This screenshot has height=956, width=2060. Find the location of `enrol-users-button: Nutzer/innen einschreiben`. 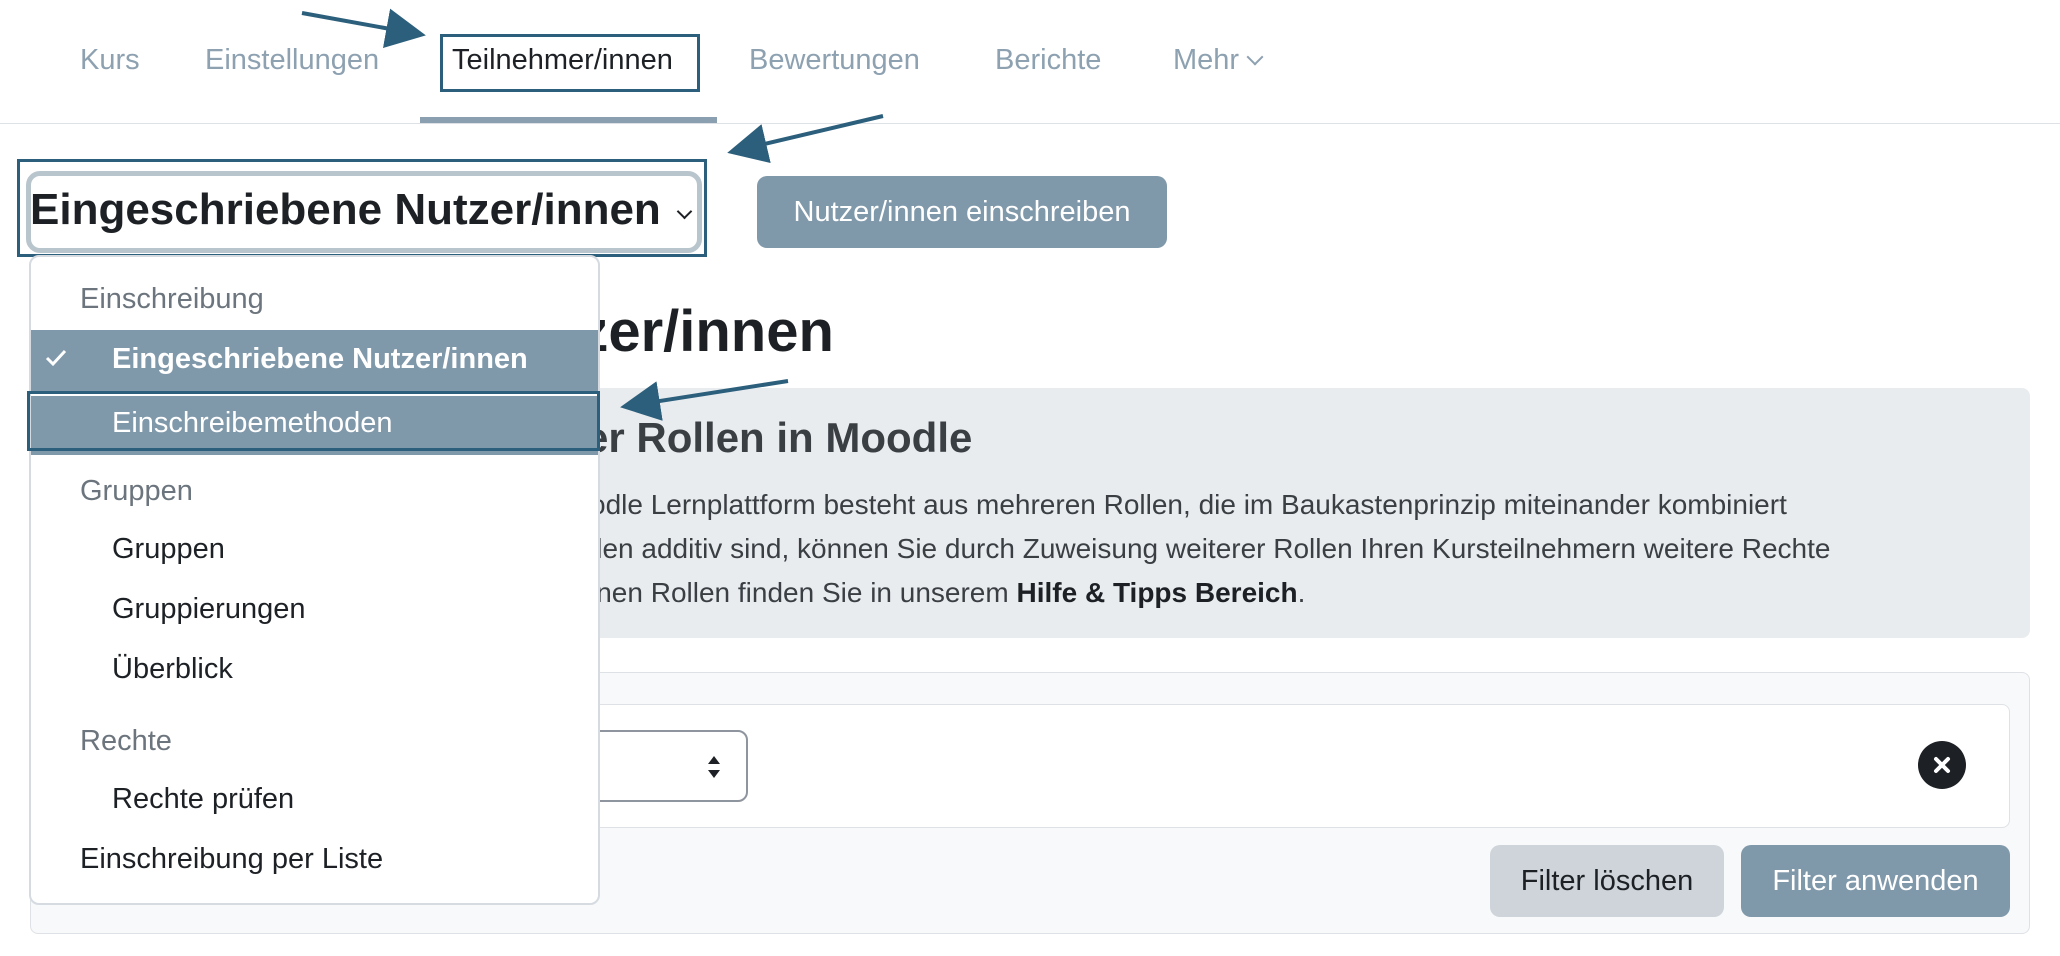

enrol-users-button: Nutzer/innen einschreiben is located at coordinates (962, 212).